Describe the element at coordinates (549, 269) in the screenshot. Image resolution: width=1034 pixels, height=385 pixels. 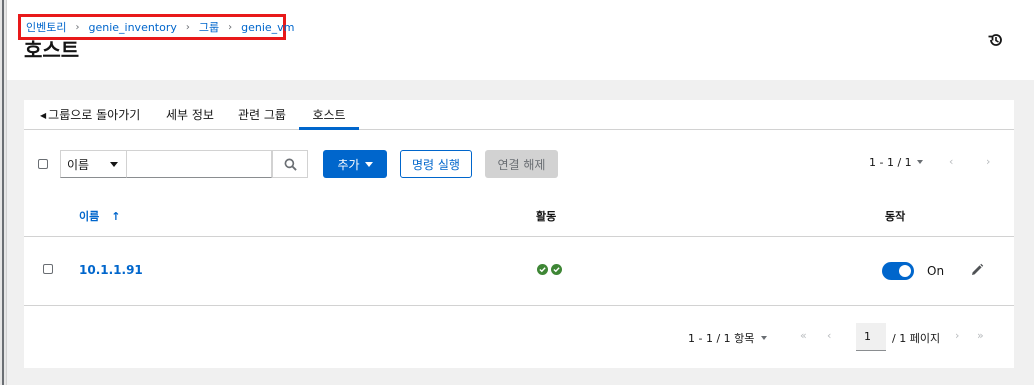
I see `activity-status` at that location.